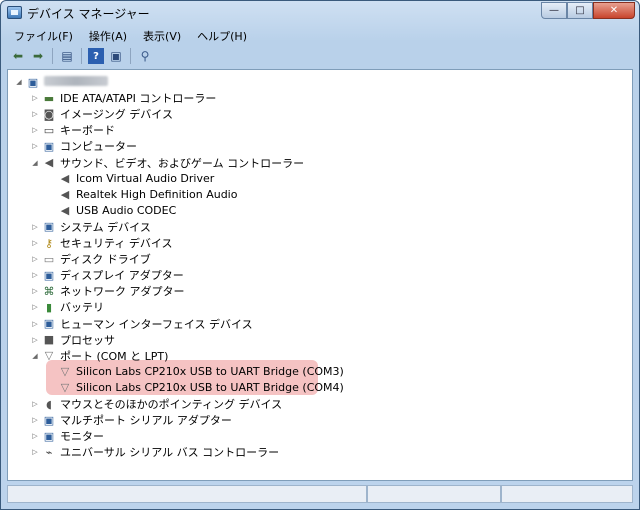  Describe the element at coordinates (320, 13) in the screenshot. I see `title-bar: デバイス マネージャー — □ ✕` at that location.